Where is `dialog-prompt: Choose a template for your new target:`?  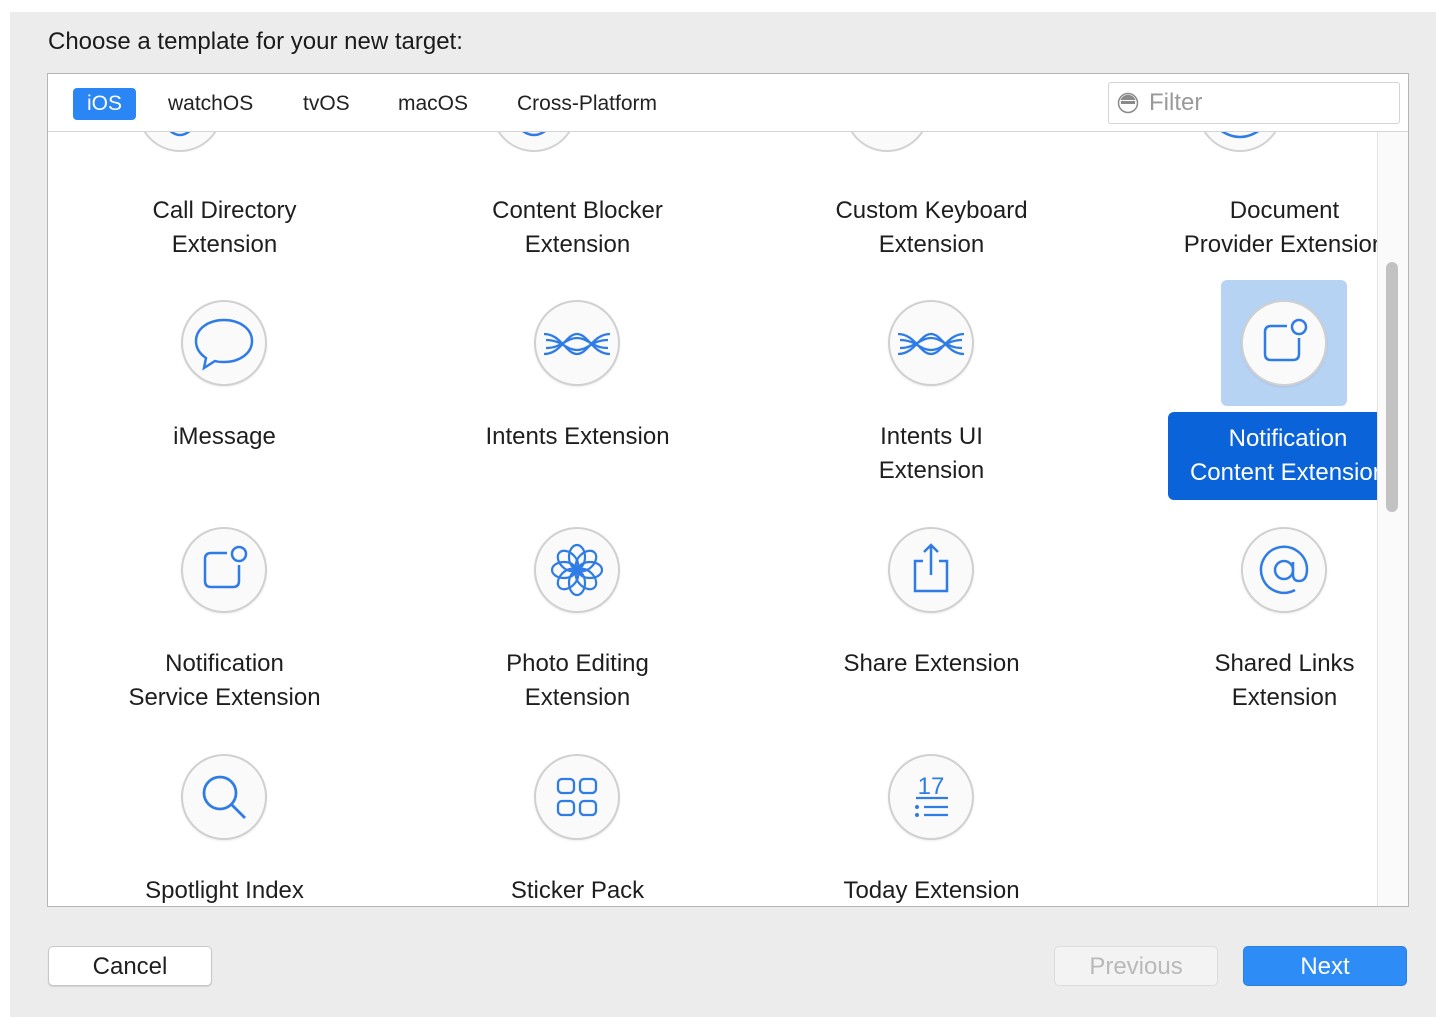 dialog-prompt: Choose a template for your new target: is located at coordinates (255, 41).